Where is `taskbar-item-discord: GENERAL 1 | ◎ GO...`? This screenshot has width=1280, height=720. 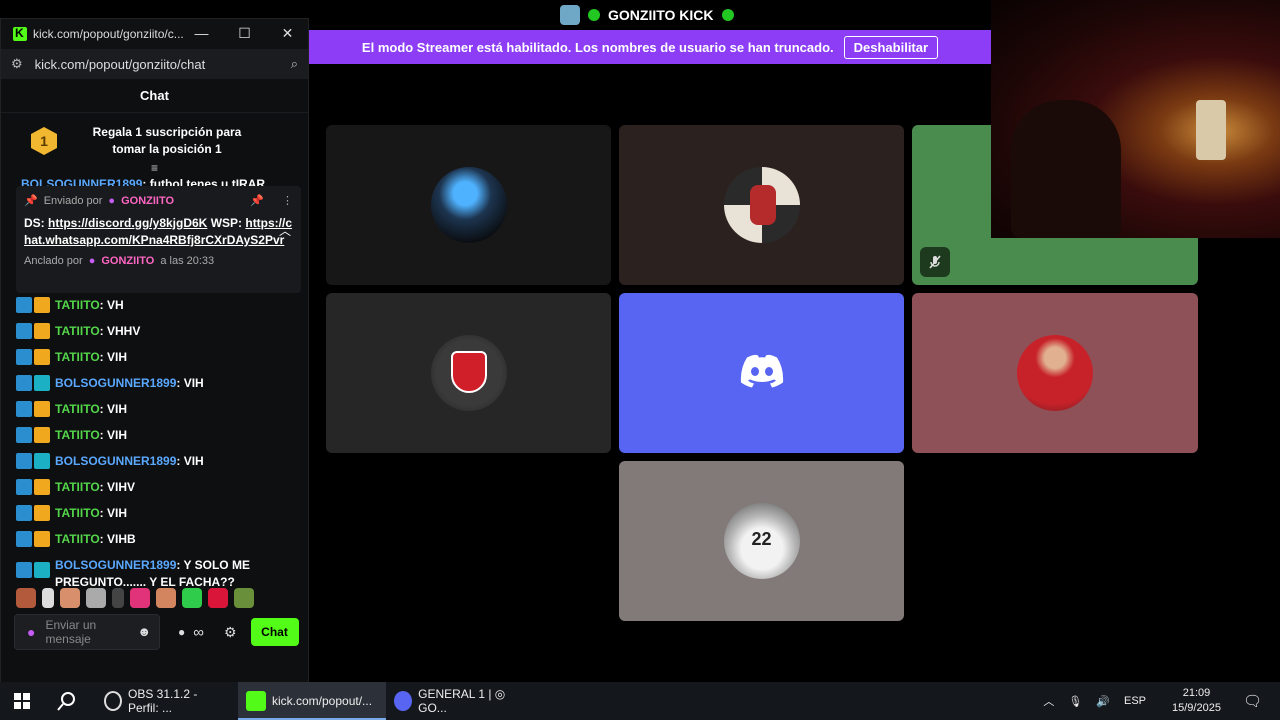
taskbar-item-discord: GENERAL 1 | ◎ GO... is located at coordinates (460, 701).